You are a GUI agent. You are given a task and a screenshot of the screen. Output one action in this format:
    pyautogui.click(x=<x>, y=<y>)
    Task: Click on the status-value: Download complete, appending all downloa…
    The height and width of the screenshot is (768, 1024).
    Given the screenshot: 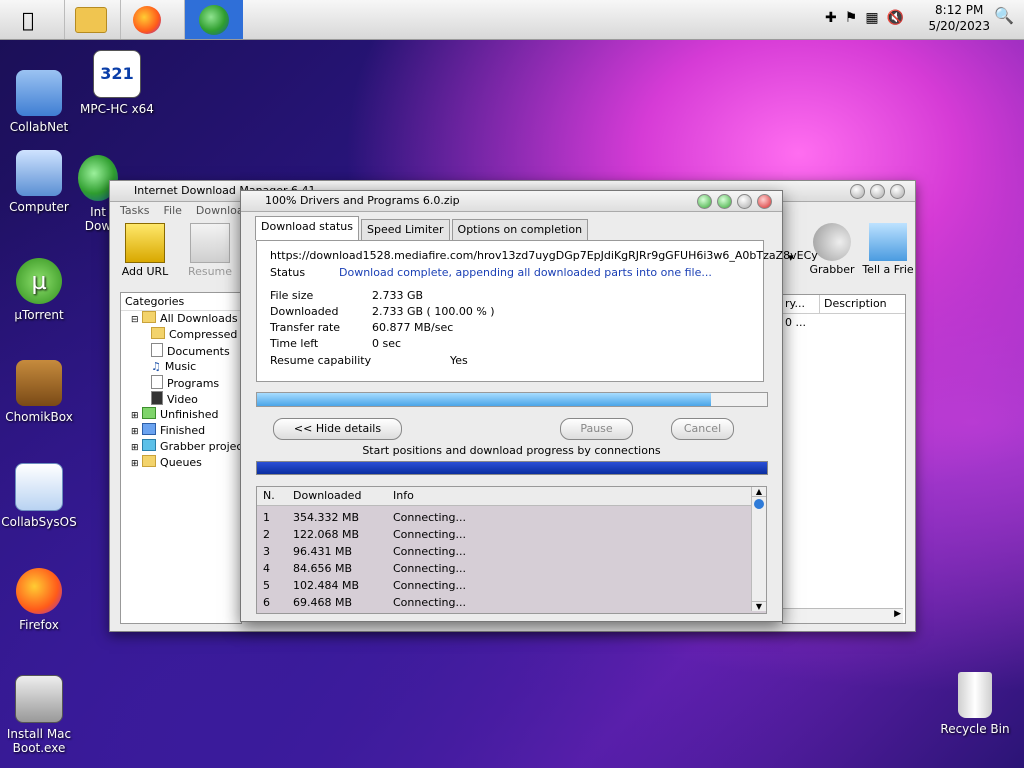 What is the action you would take?
    pyautogui.click(x=525, y=272)
    